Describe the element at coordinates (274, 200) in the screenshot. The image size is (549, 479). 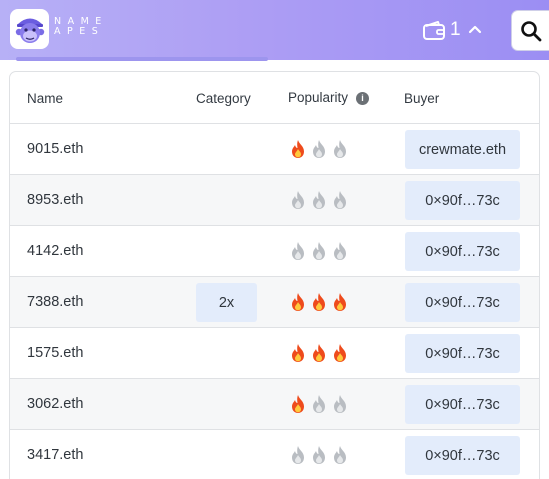
I see `table-row: 8953.eth 0×90f…73c` at that location.